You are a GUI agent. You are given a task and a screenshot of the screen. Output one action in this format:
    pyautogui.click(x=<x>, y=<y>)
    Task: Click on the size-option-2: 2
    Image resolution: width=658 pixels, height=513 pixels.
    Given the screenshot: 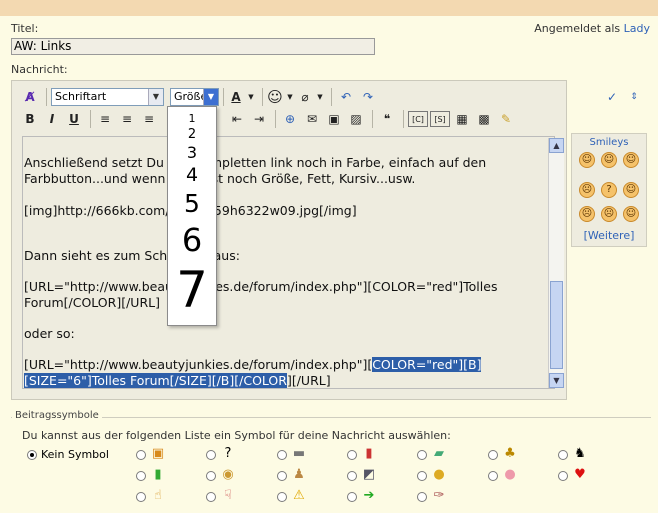 What is the action you would take?
    pyautogui.click(x=192, y=134)
    